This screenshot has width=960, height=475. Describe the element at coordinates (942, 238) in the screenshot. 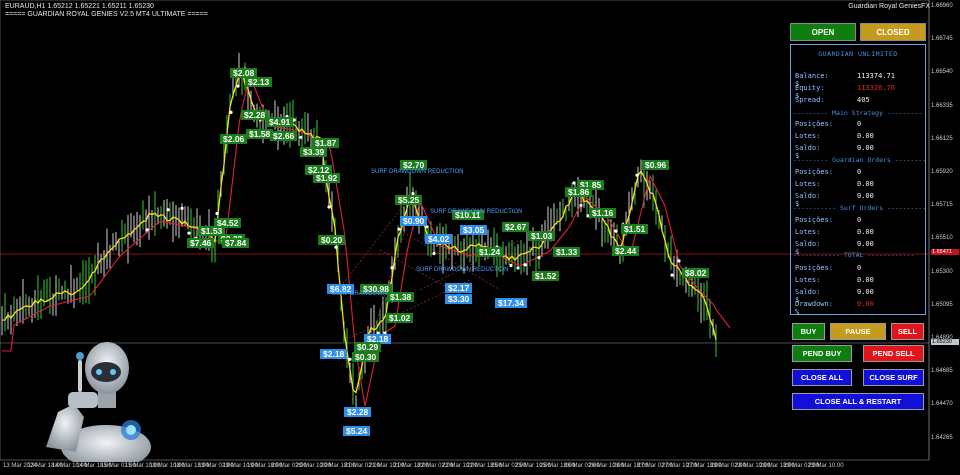

I see `price-axis-label: 1.65510` at that location.